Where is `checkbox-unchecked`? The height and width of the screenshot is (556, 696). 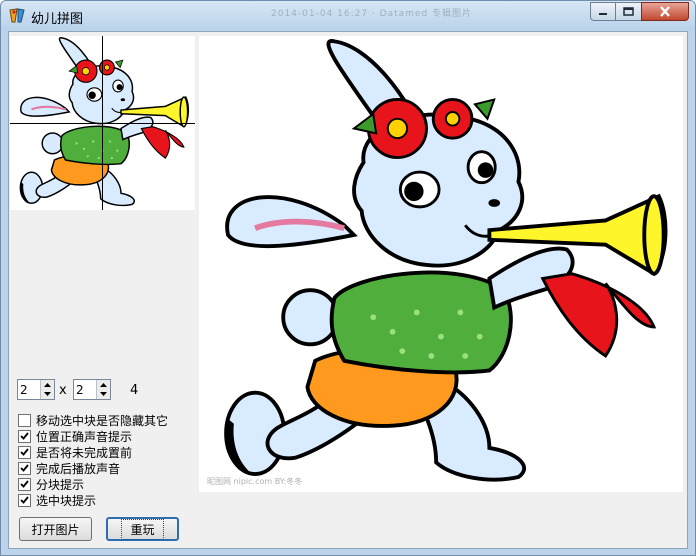
checkbox-unchecked is located at coordinates (24, 420).